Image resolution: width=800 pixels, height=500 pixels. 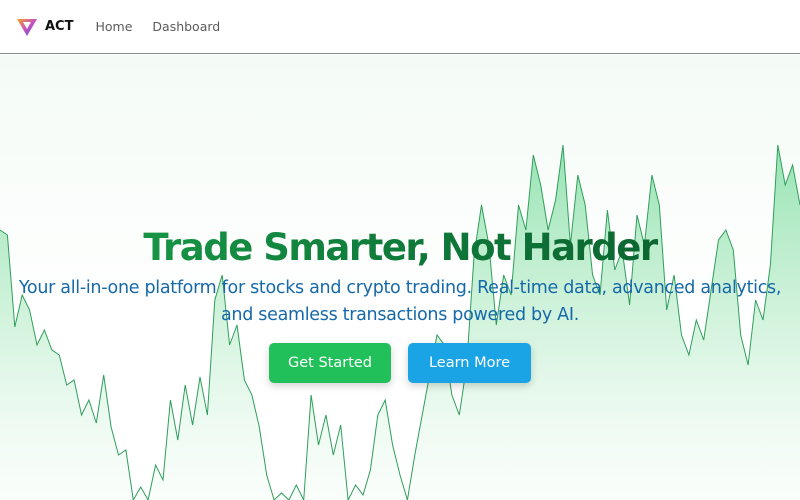 What do you see at coordinates (44, 27) in the screenshot?
I see `brand: ACT` at bounding box center [44, 27].